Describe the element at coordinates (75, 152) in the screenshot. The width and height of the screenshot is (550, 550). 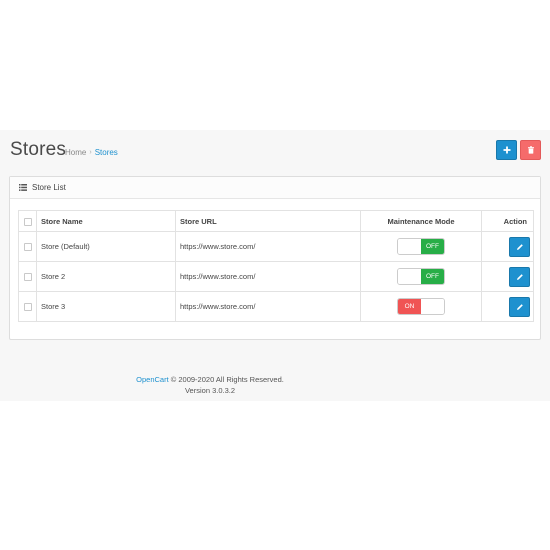
I see `breadcrumb-home-link: Home` at that location.